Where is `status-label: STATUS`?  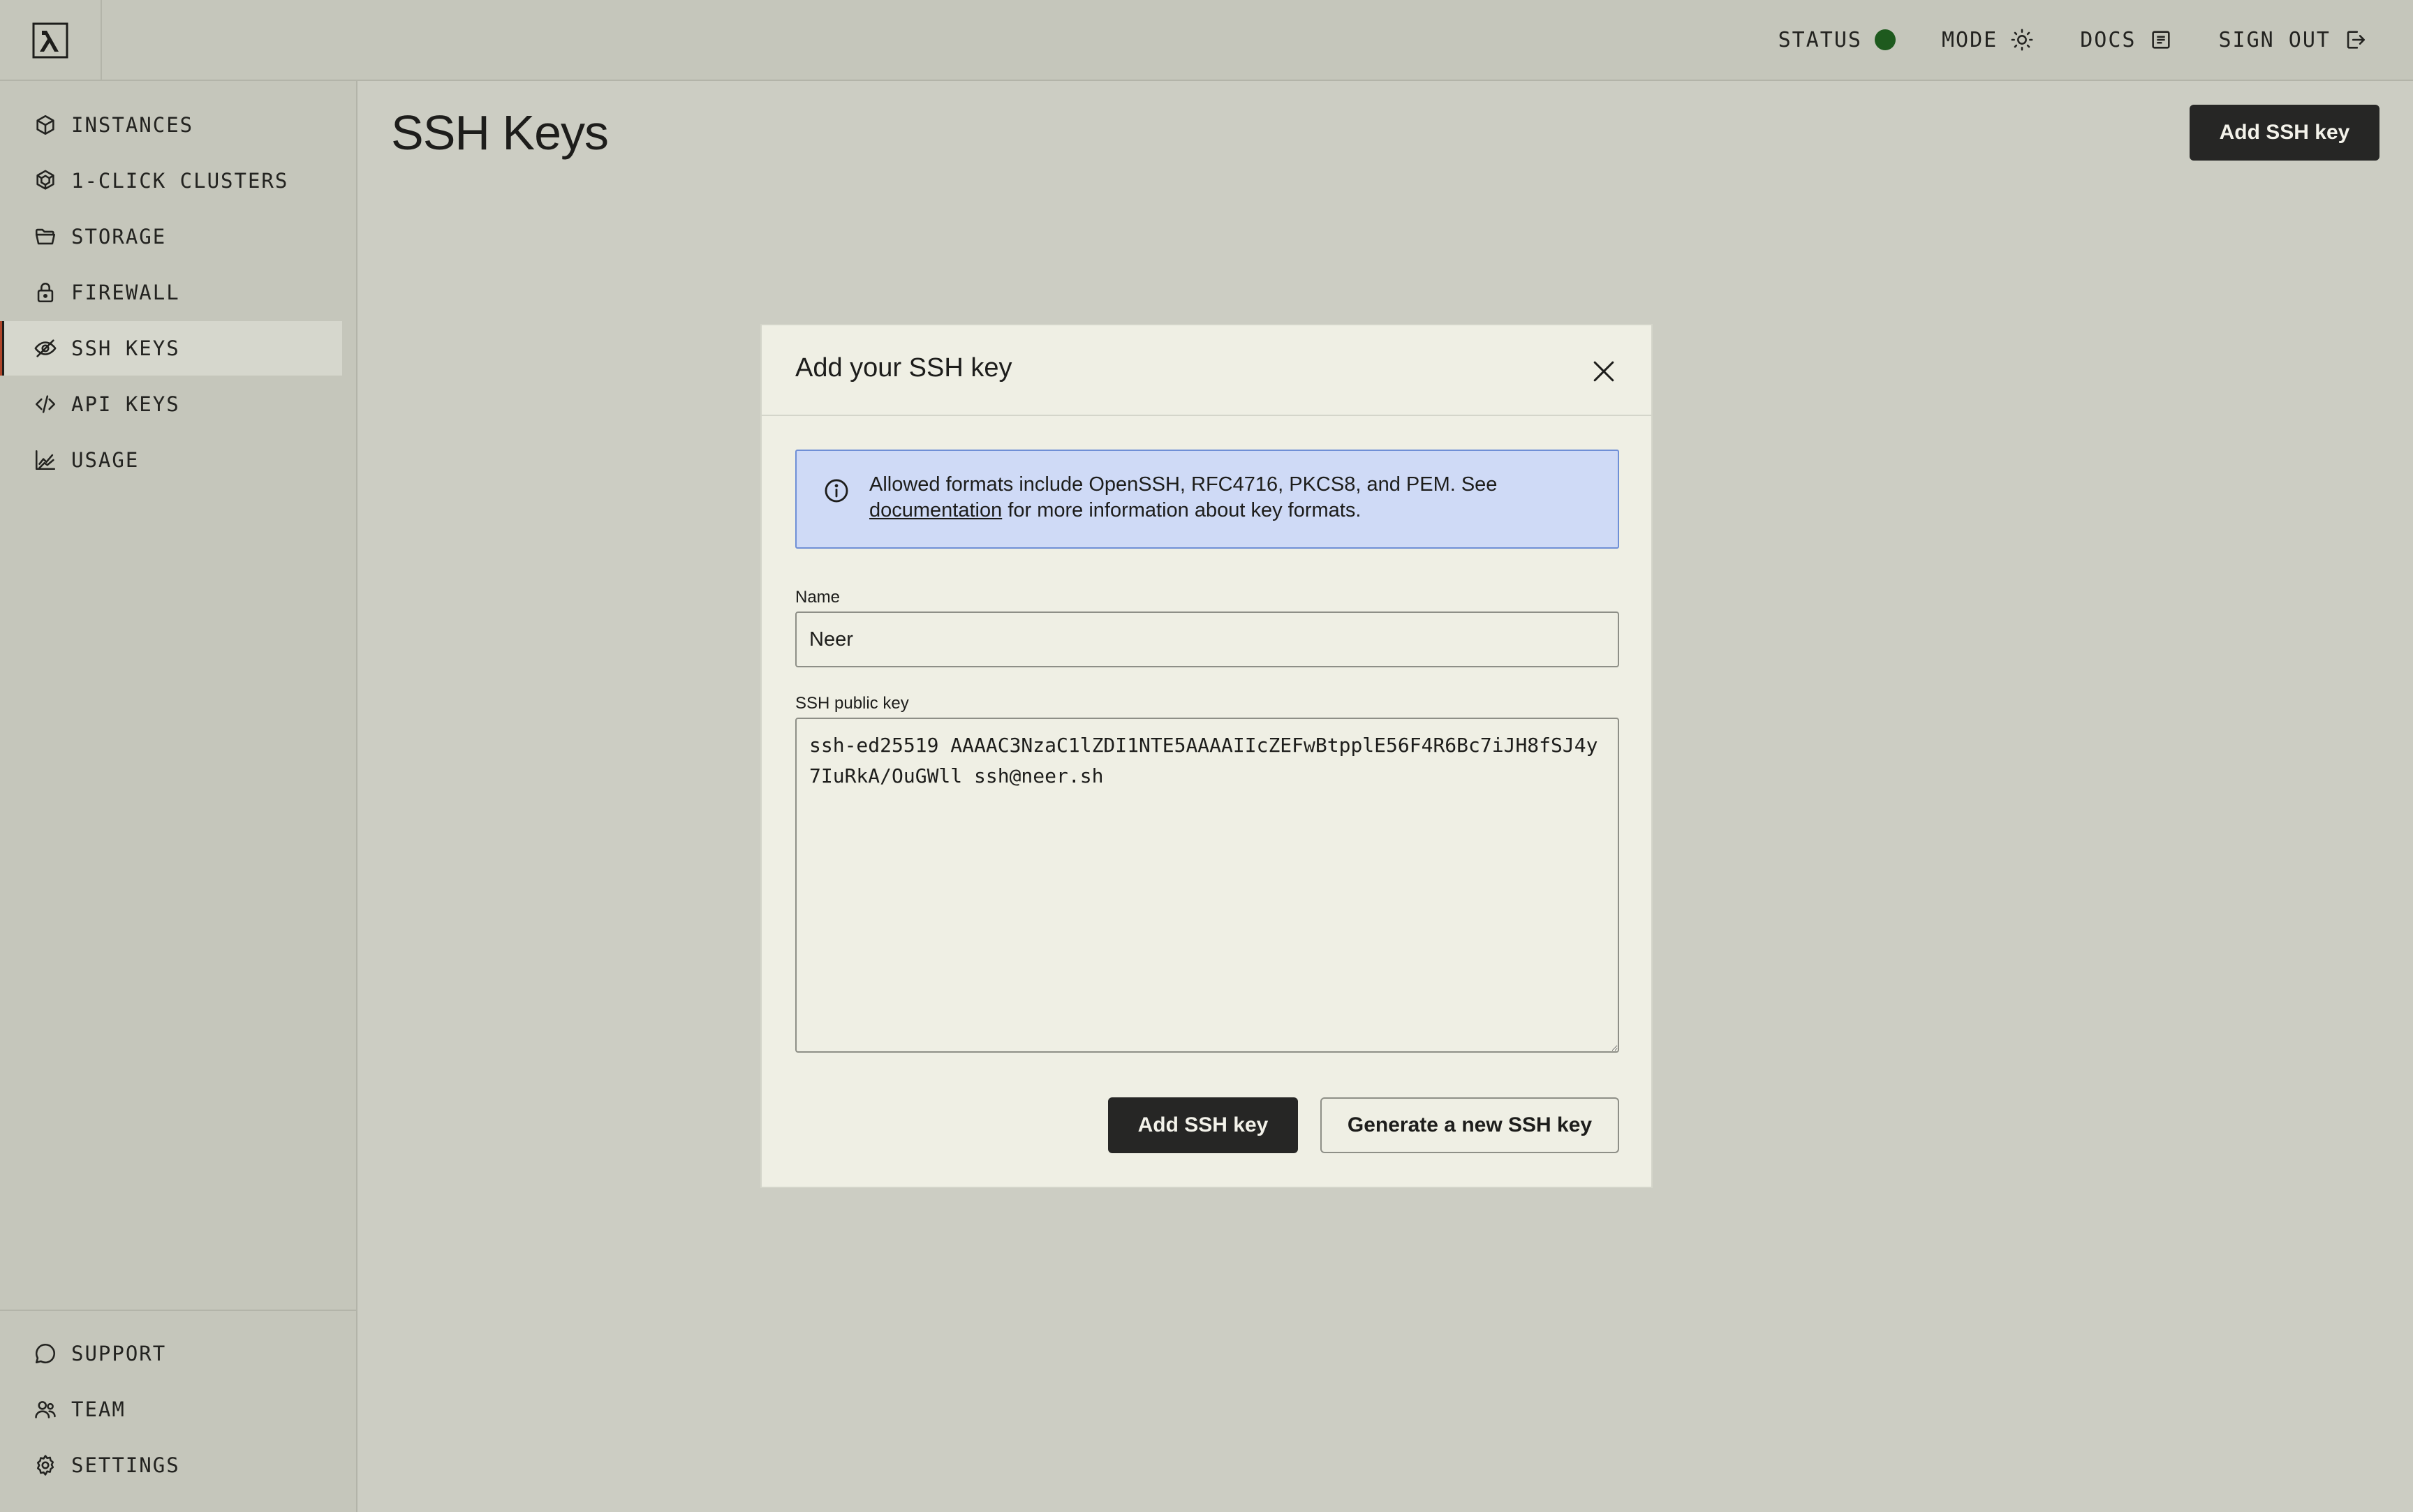 status-label: STATUS is located at coordinates (1820, 39).